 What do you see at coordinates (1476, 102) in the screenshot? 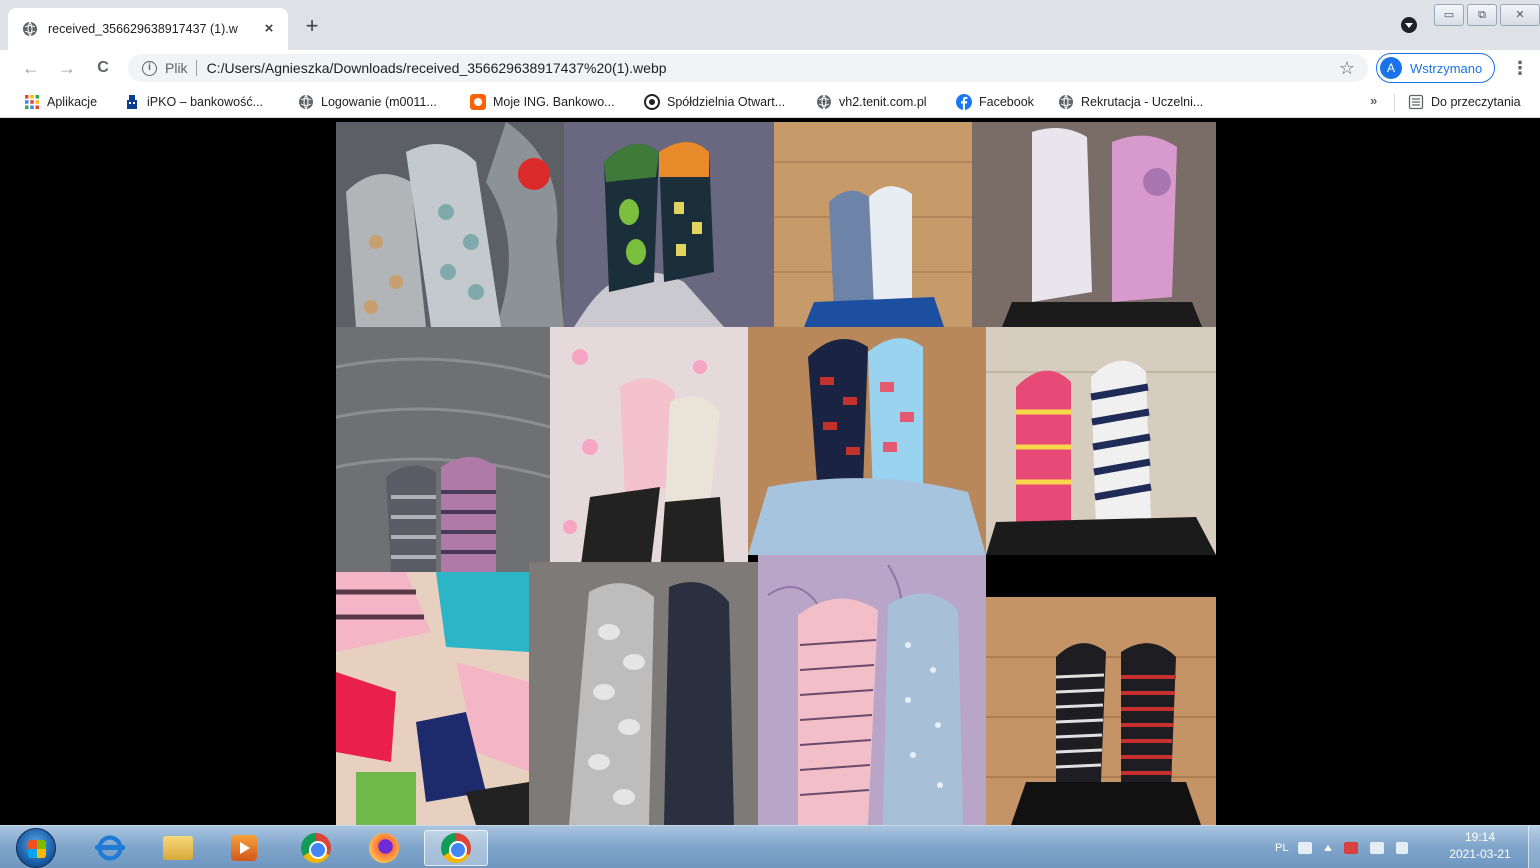
I see `reading-list-label: Do przeczytania` at bounding box center [1476, 102].